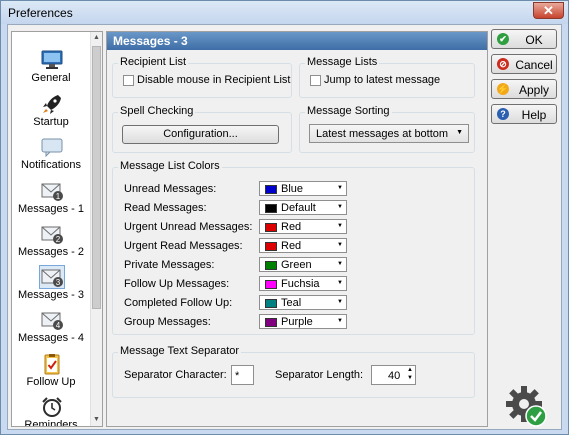  What do you see at coordinates (214, 80) in the screenshot?
I see `checkbox-label: Disable mouse in Recipient List` at bounding box center [214, 80].